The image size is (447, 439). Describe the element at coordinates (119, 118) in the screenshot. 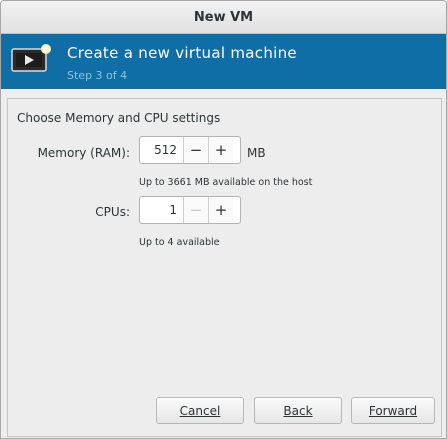

I see `section-heading: Choose Memory and CPU settings` at that location.